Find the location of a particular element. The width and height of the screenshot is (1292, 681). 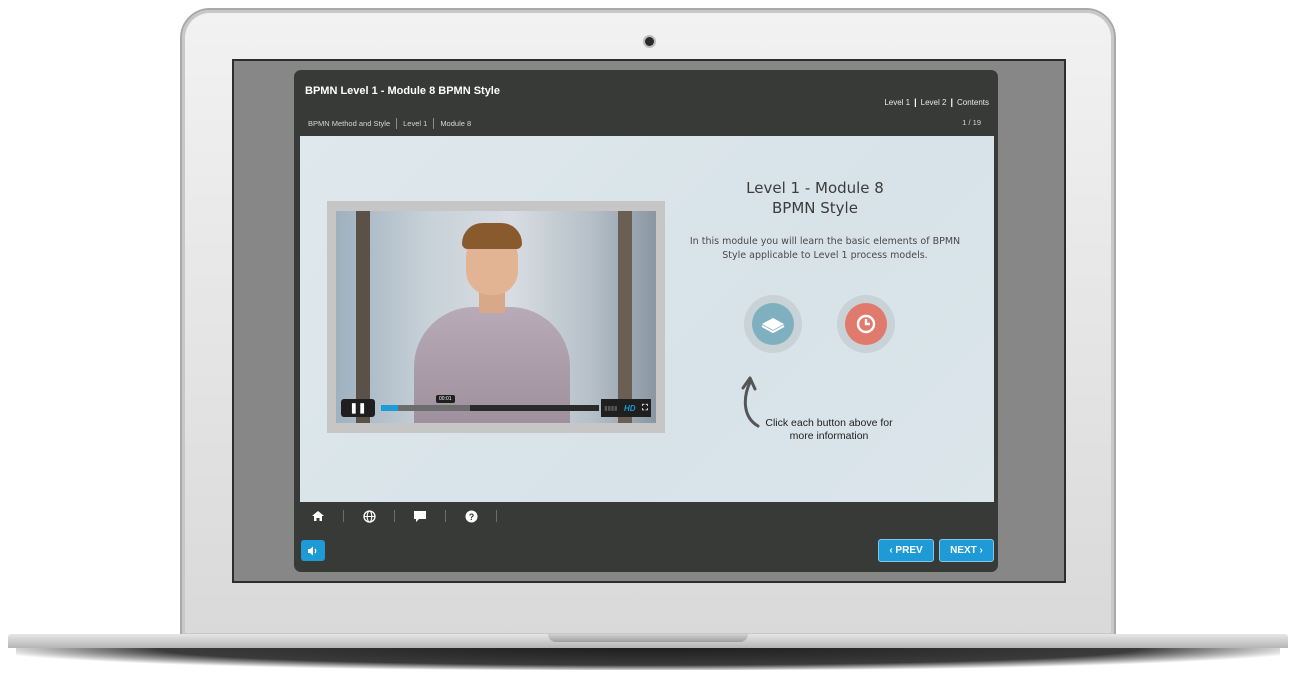

home-icon is located at coordinates (318, 516).